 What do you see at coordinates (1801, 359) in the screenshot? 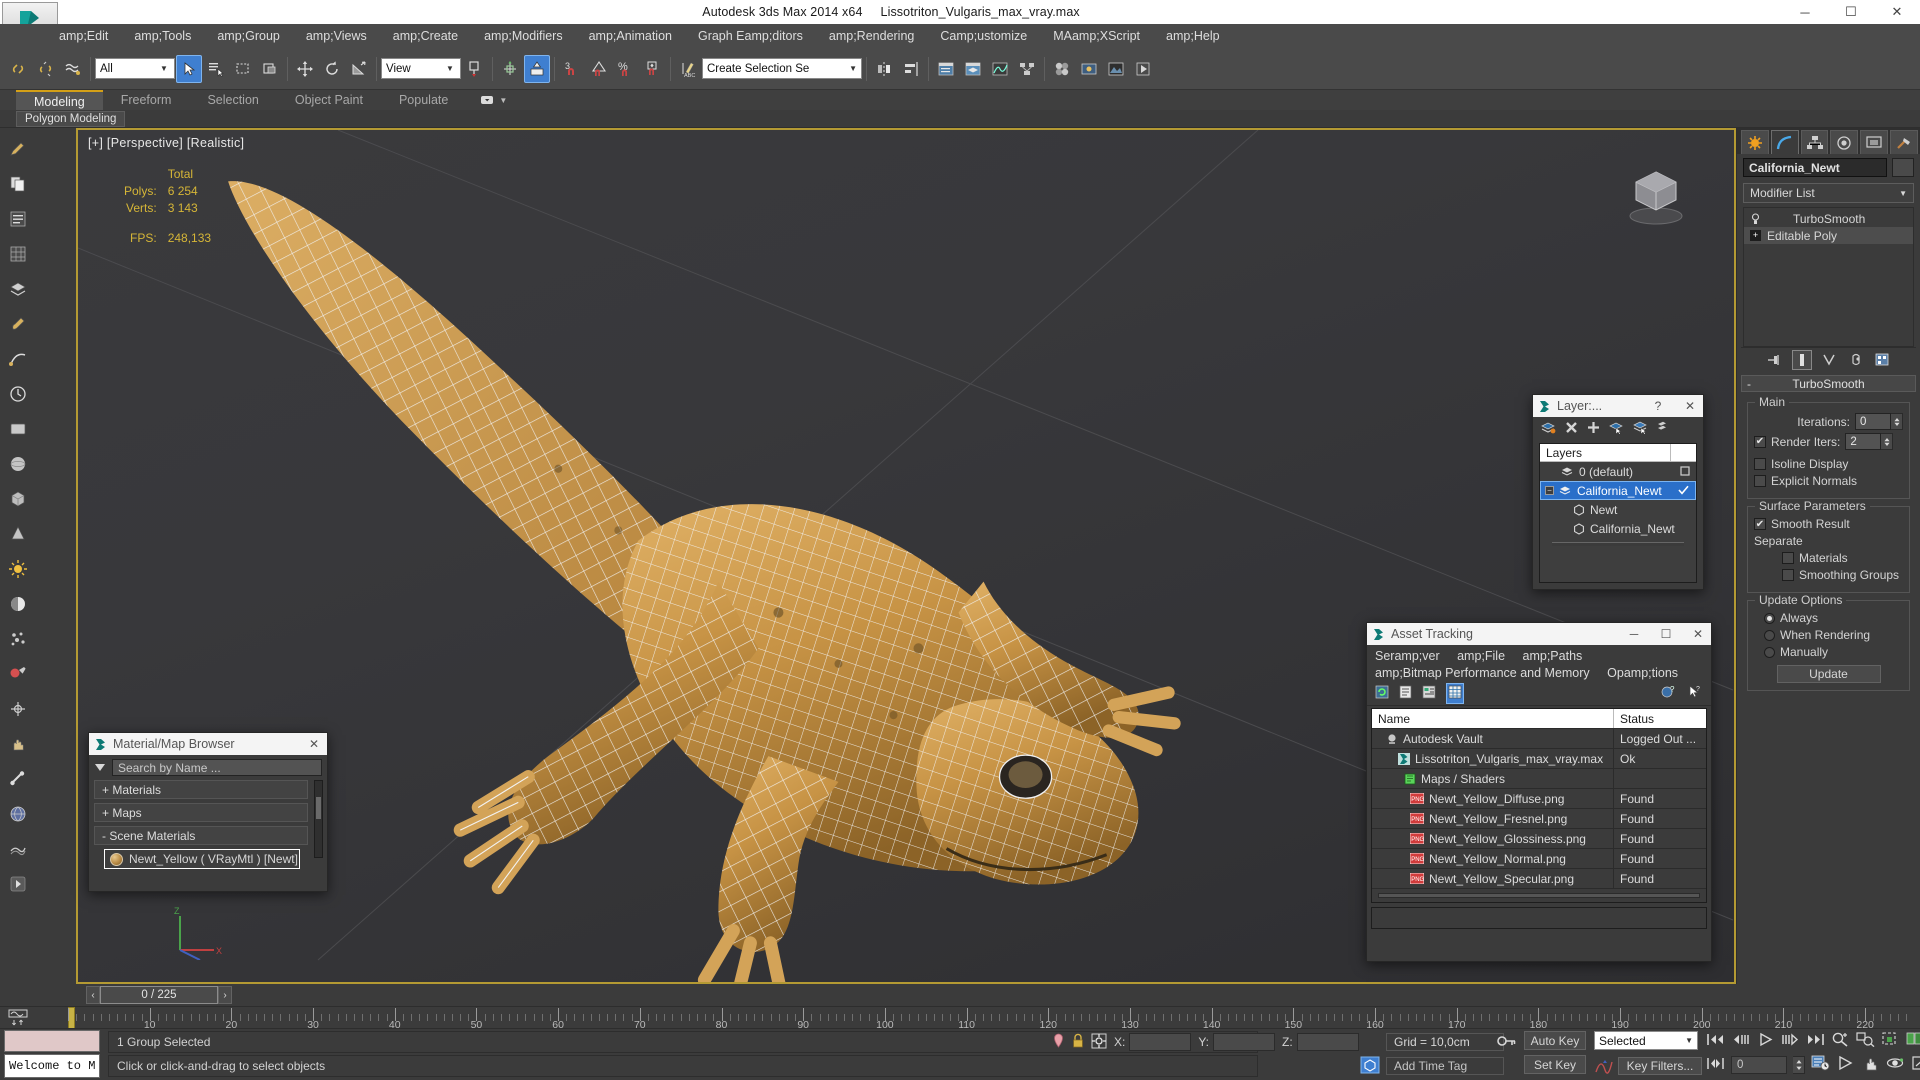
I see `show-end-result-icon` at bounding box center [1801, 359].